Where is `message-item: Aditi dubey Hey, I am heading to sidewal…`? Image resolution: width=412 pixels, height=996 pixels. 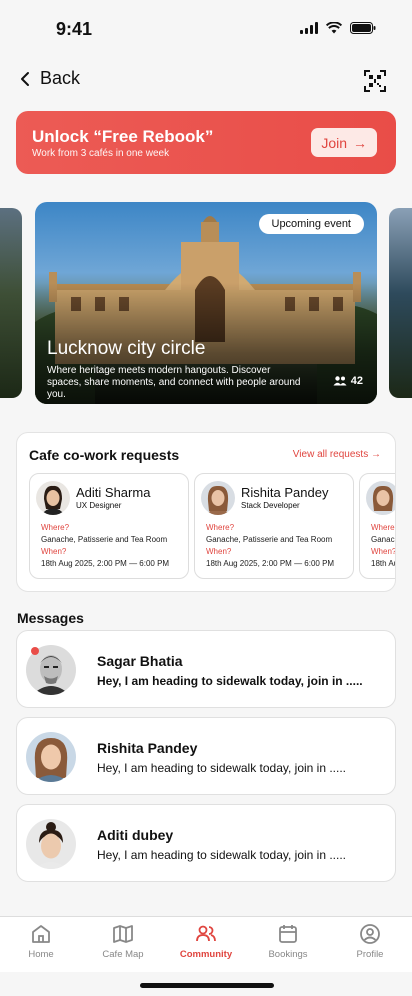 message-item: Aditi dubey Hey, I am heading to sidewal… is located at coordinates (206, 843).